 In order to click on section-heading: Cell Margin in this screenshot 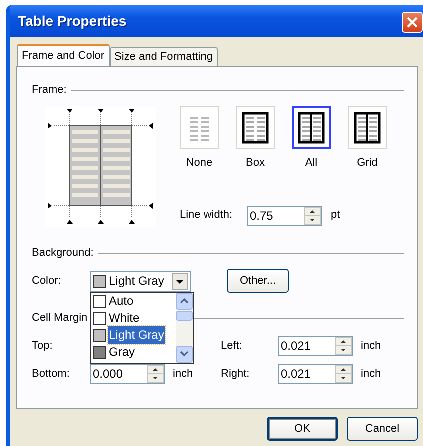, I will do `click(60, 318)`.